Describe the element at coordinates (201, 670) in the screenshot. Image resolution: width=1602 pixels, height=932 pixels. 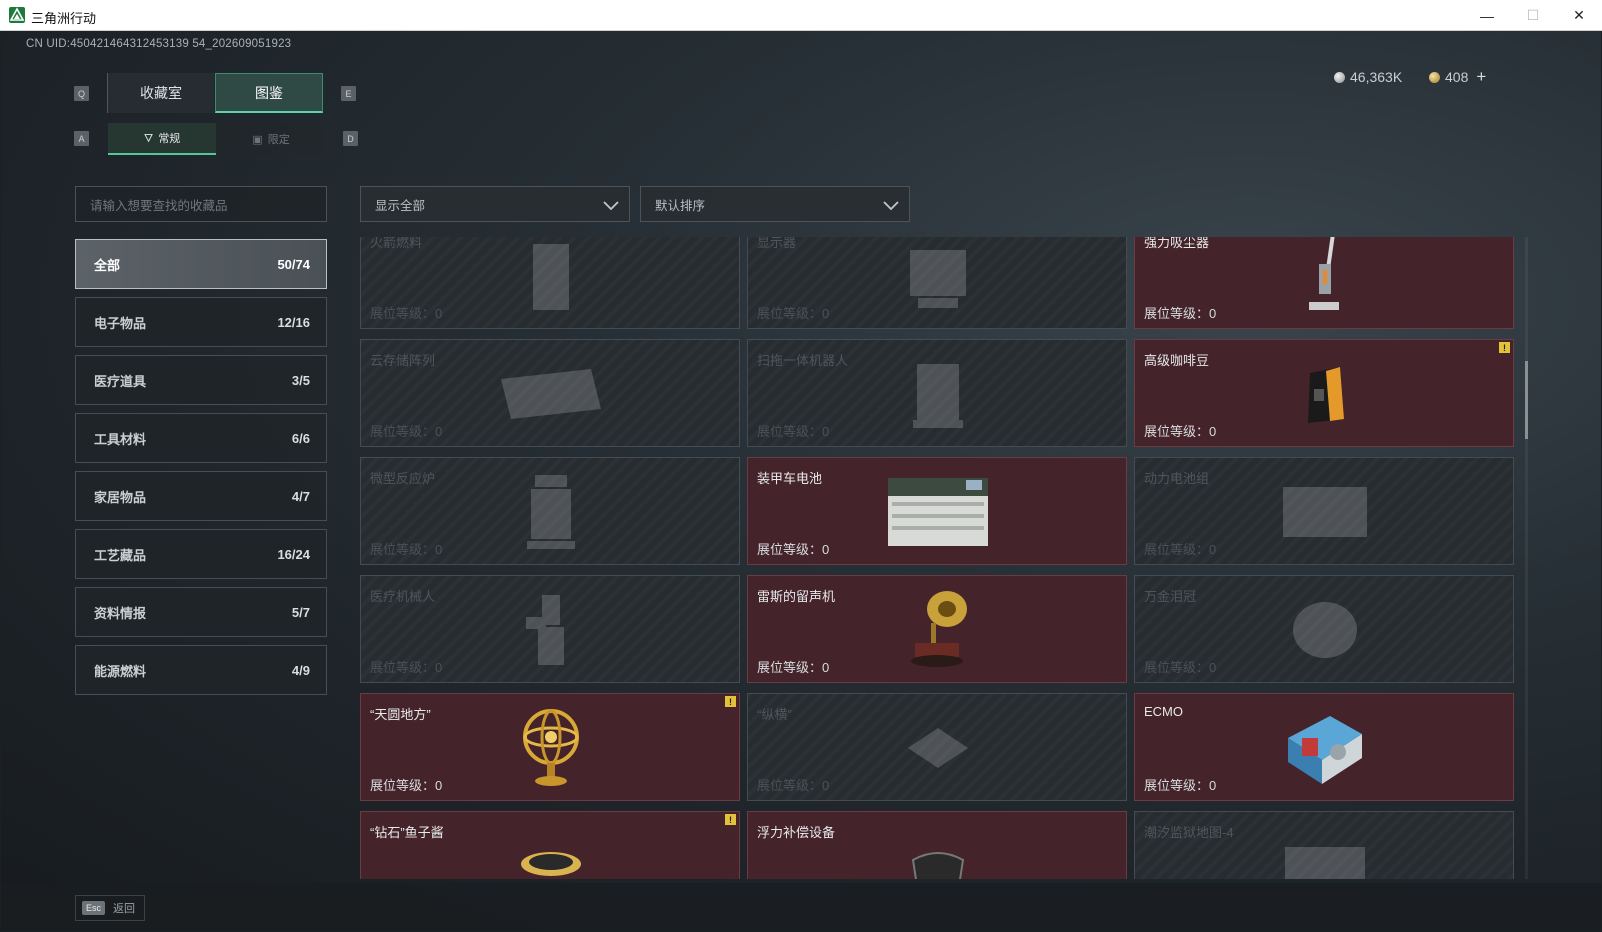
I see `category-energy: 能源燃料 4/9` at that location.